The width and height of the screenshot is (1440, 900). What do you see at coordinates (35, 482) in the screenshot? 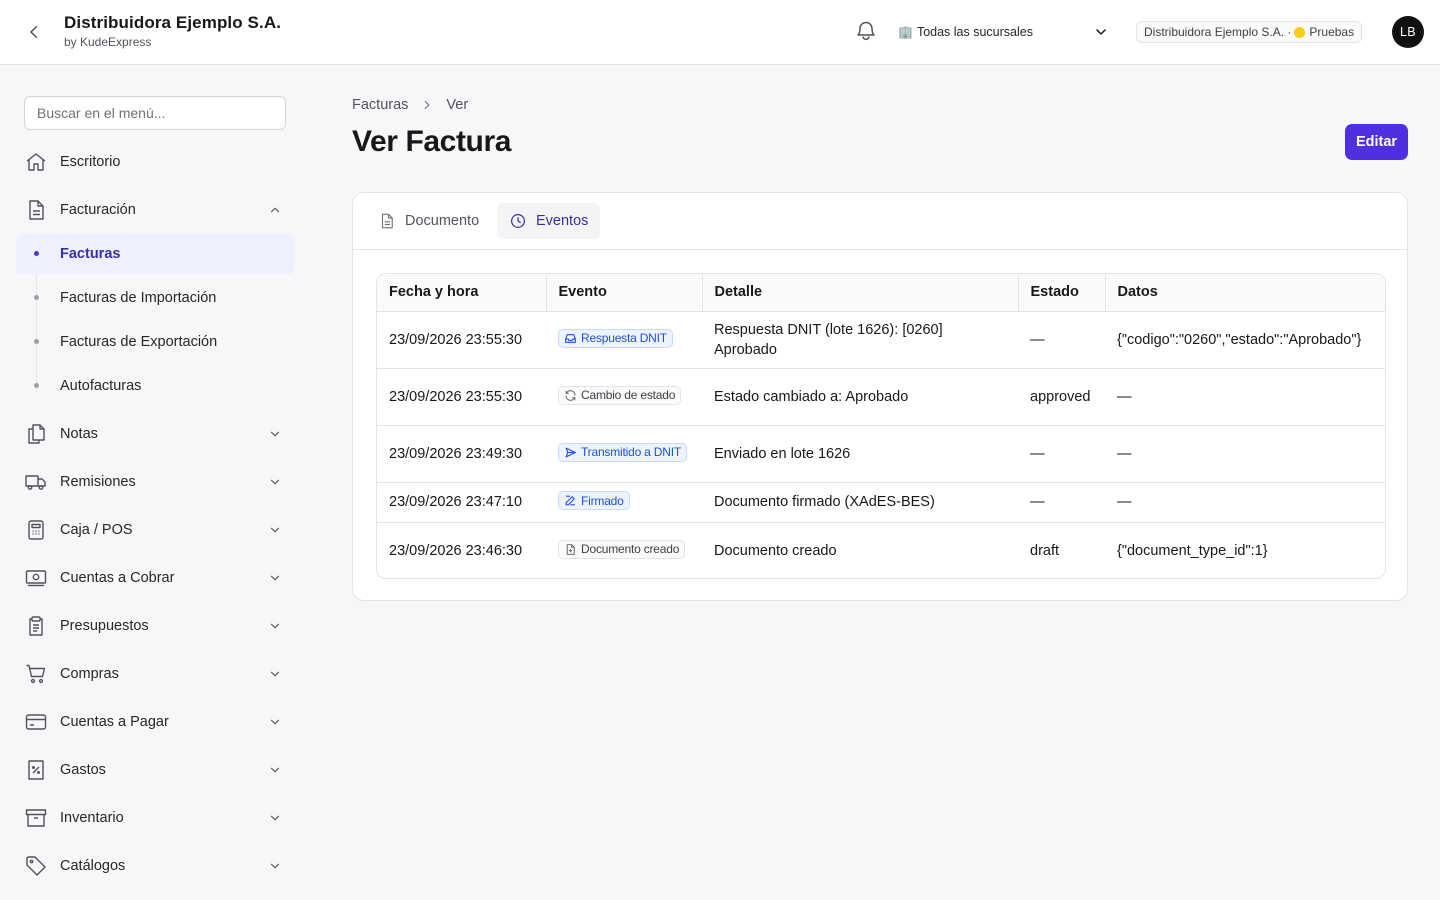
I see `truck-icon` at bounding box center [35, 482].